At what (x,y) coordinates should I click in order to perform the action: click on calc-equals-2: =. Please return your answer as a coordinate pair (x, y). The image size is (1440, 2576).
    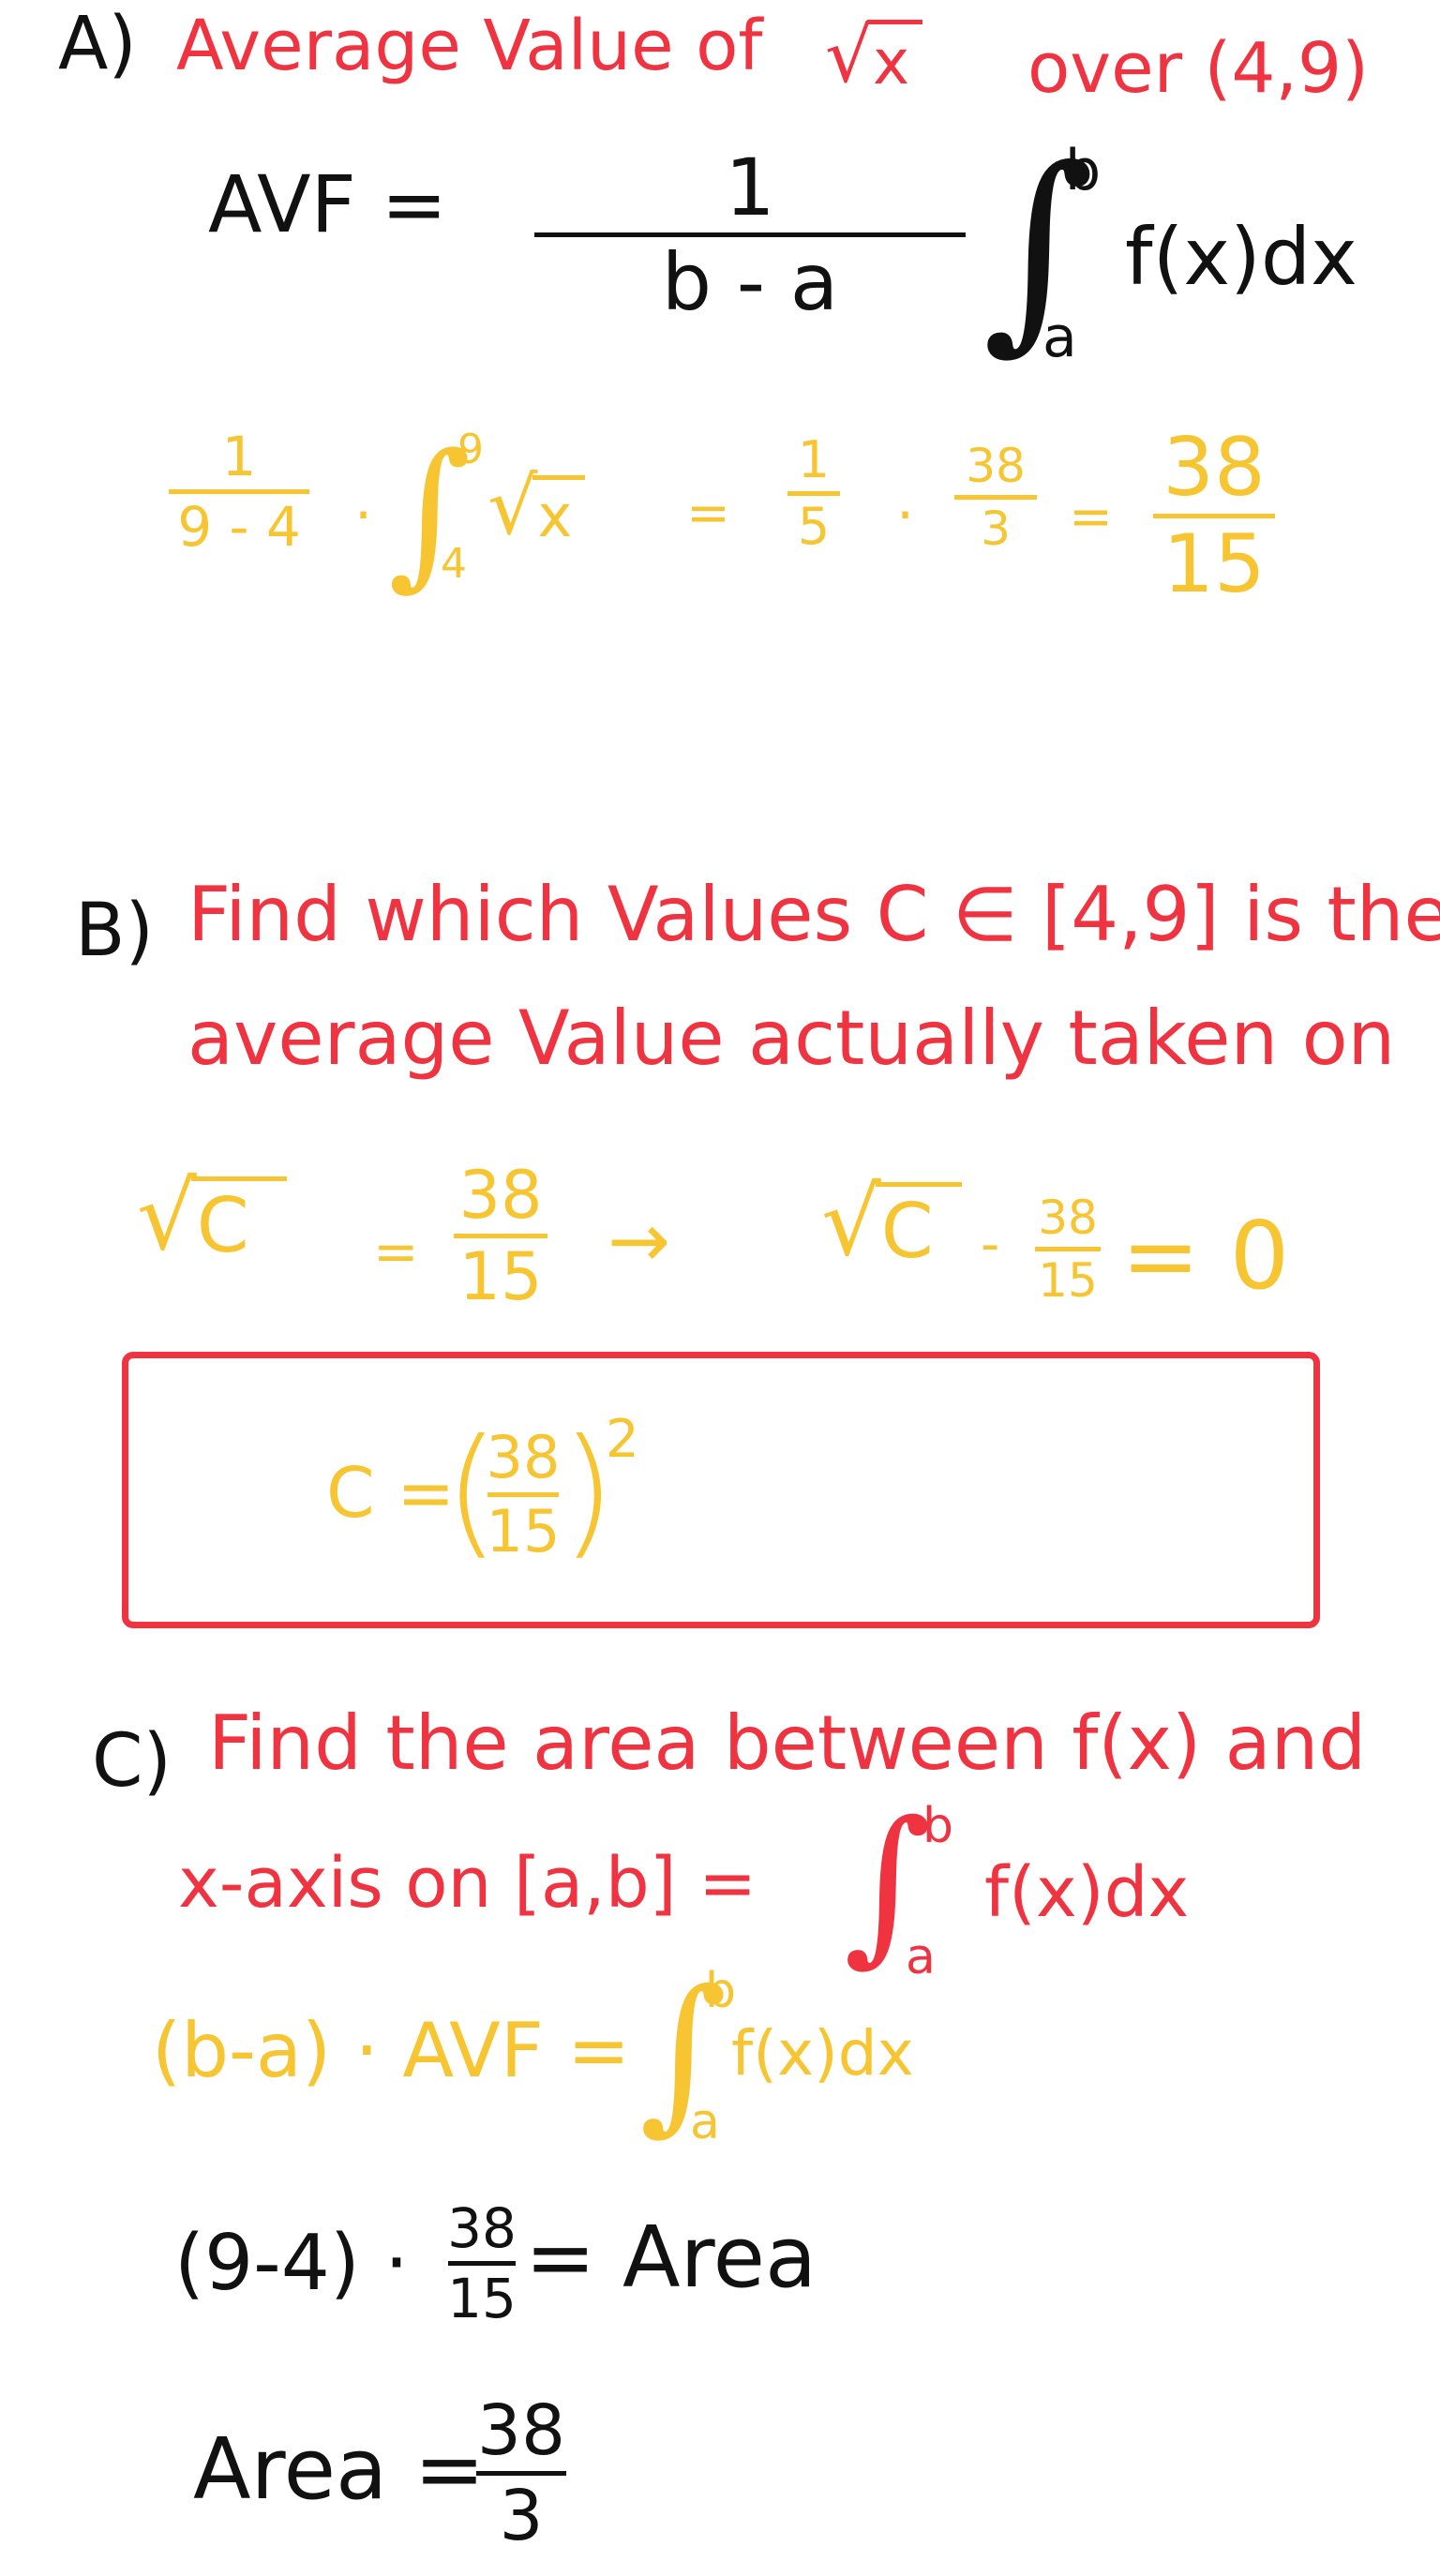
    Looking at the image, I should click on (1091, 517).